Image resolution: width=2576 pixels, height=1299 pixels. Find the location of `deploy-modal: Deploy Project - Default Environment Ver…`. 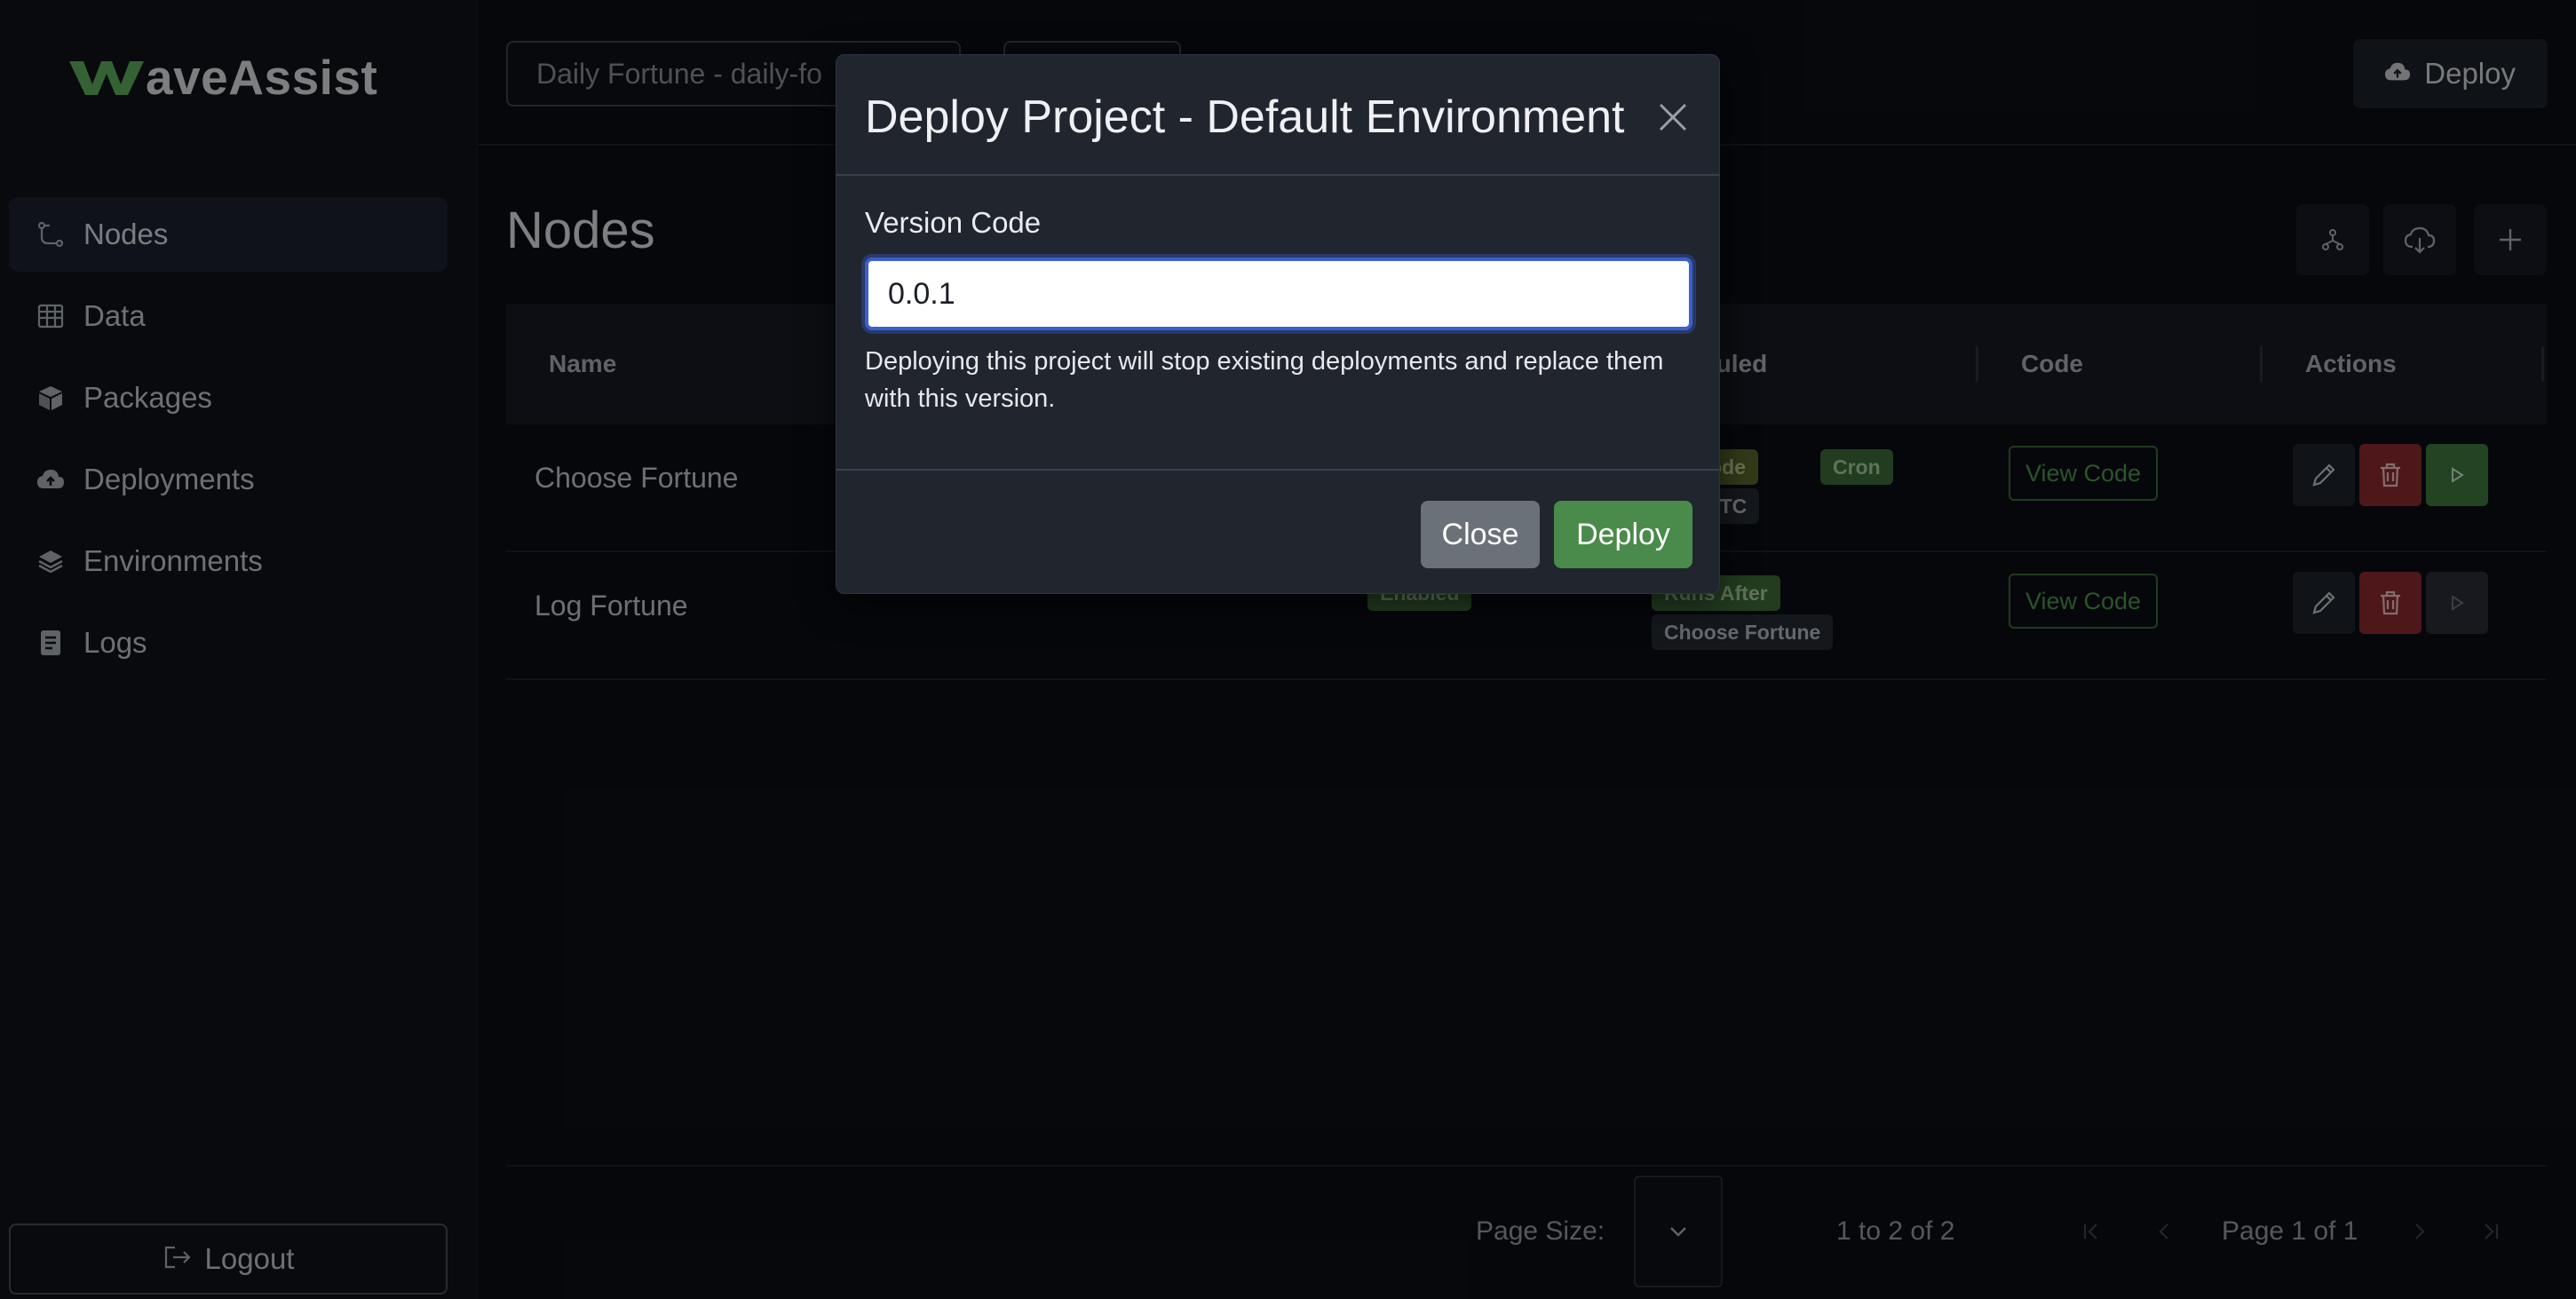

deploy-modal: Deploy Project - Default Environment Ver… is located at coordinates (1278, 324).